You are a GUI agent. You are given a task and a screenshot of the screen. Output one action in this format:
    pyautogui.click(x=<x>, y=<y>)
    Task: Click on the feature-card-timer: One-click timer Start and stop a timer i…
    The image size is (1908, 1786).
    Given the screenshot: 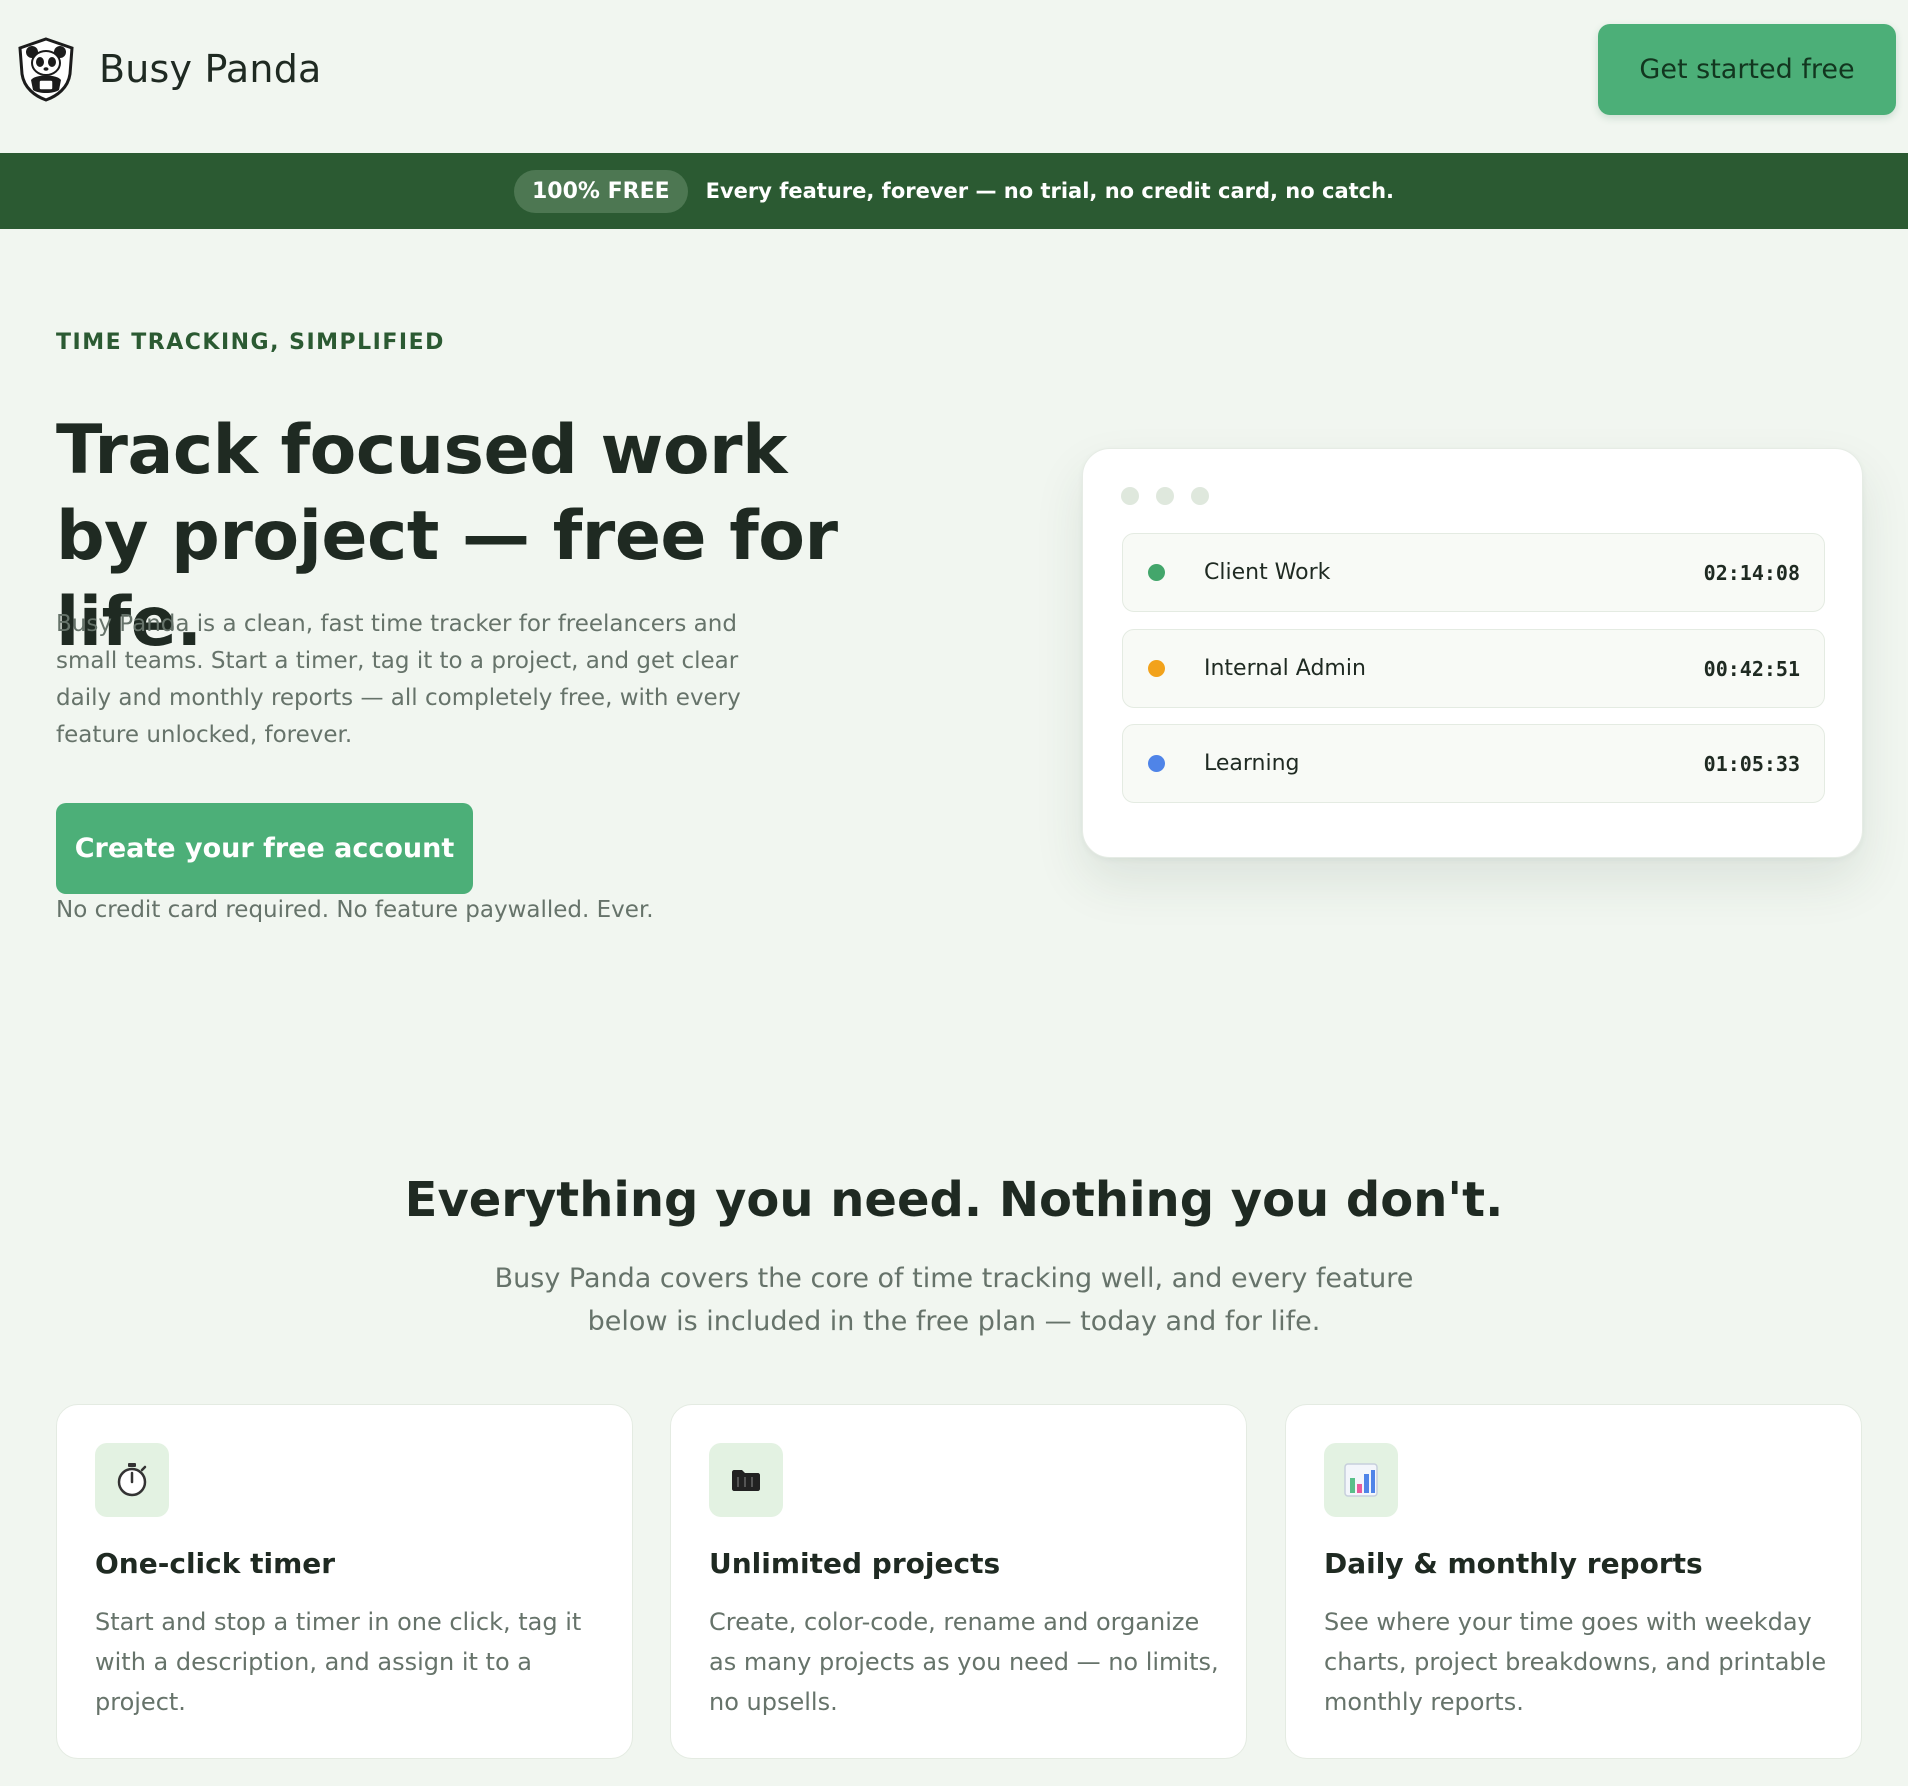 What is the action you would take?
    pyautogui.click(x=344, y=1581)
    